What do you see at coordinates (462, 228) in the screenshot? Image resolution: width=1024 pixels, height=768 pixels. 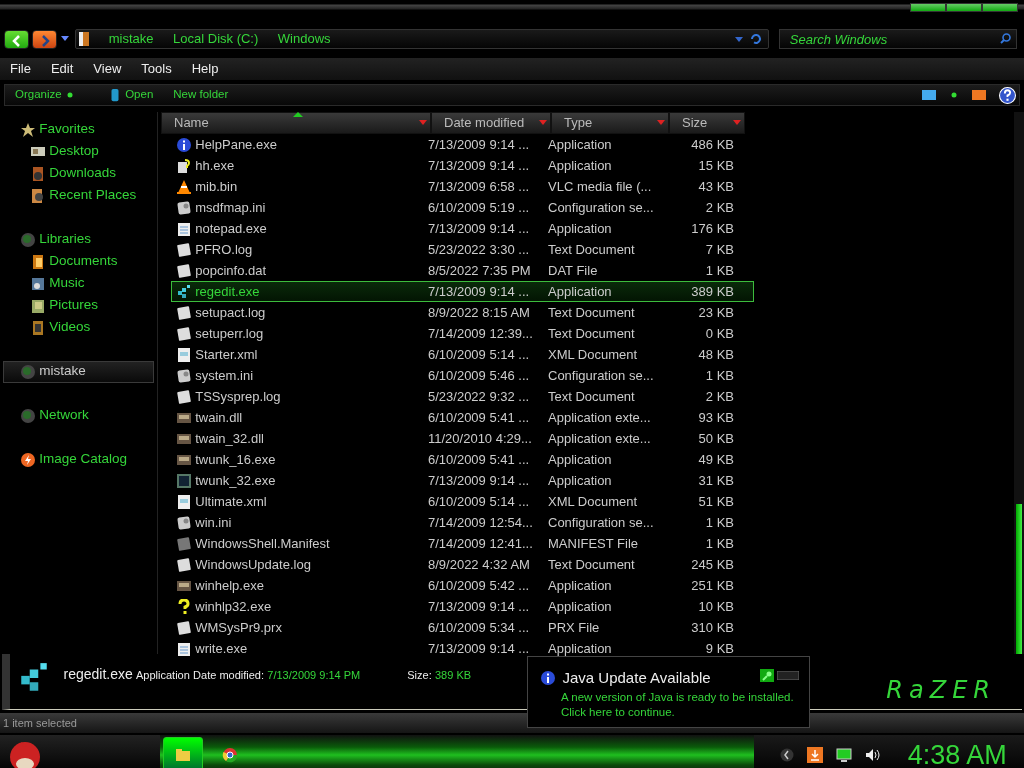 I see `file-row: notepad.exe 7/13/2009 9:14 ... Application 176 KB` at bounding box center [462, 228].